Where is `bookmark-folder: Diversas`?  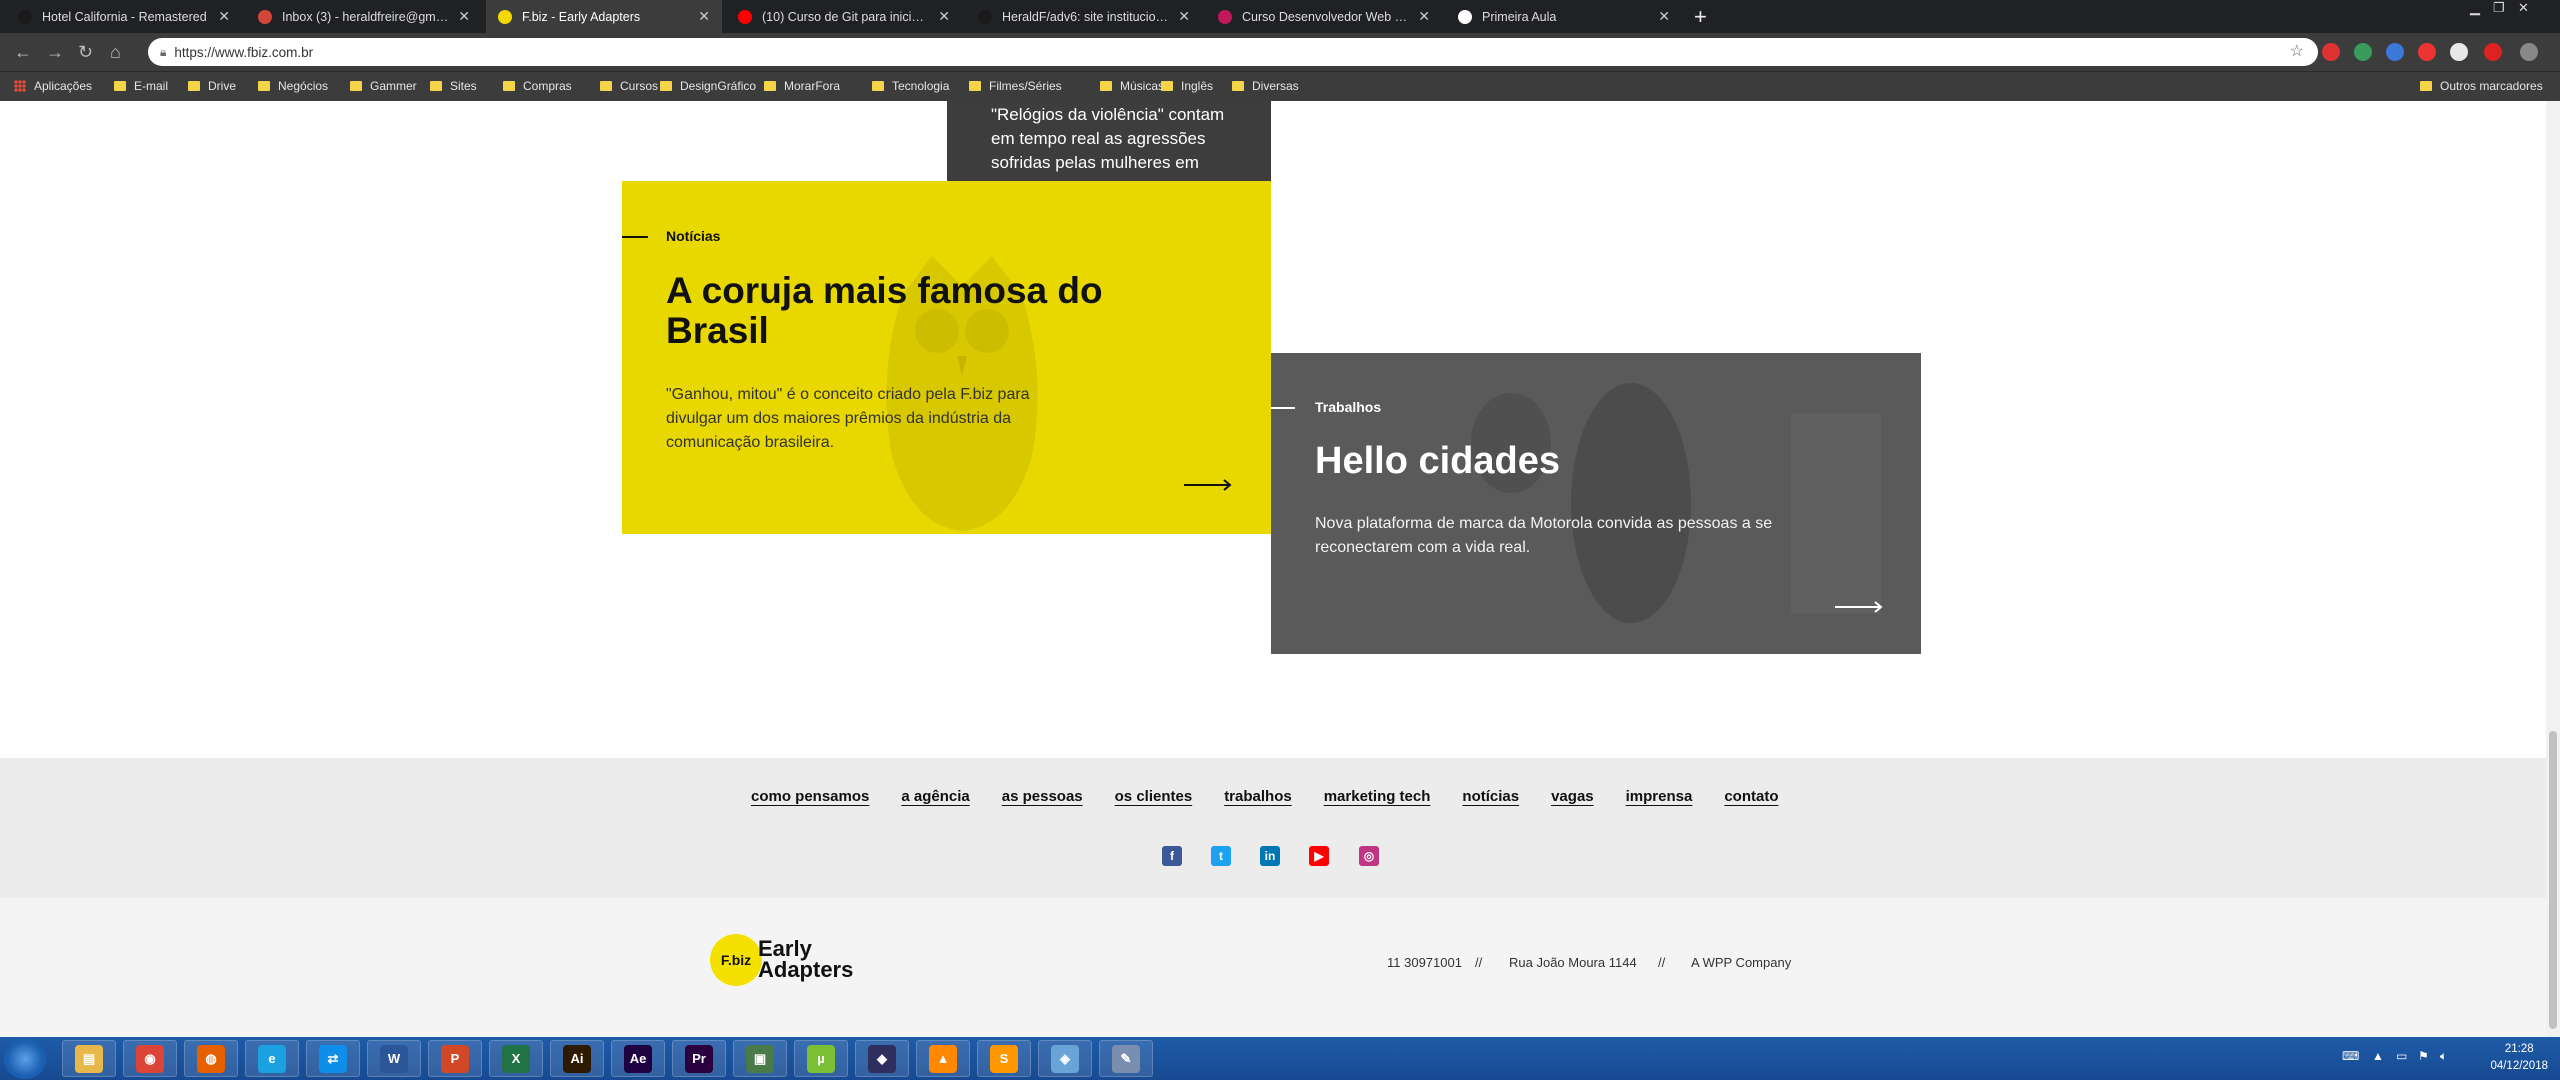
bookmark-folder: Diversas is located at coordinates (1265, 86).